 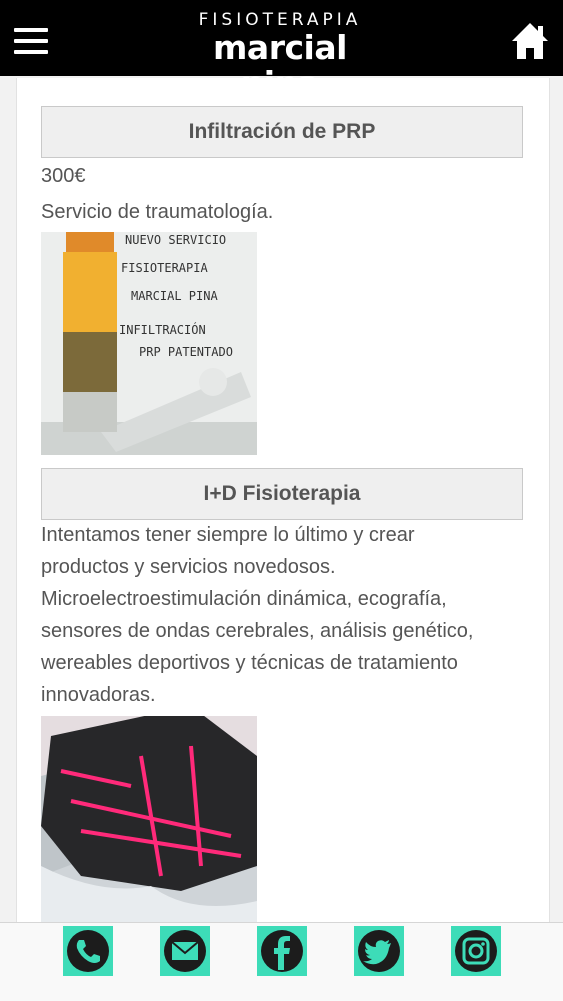 I want to click on image-text-line-3: MARCIAL PINA, so click(x=174, y=296).